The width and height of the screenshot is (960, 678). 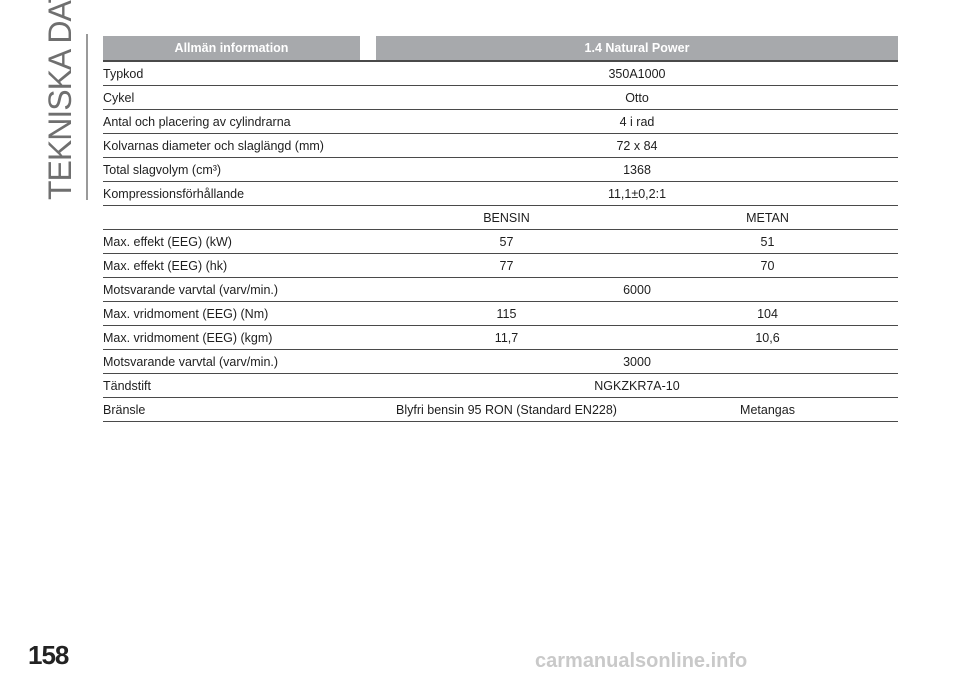 I want to click on row-value-metan: METAN, so click(x=767, y=217).